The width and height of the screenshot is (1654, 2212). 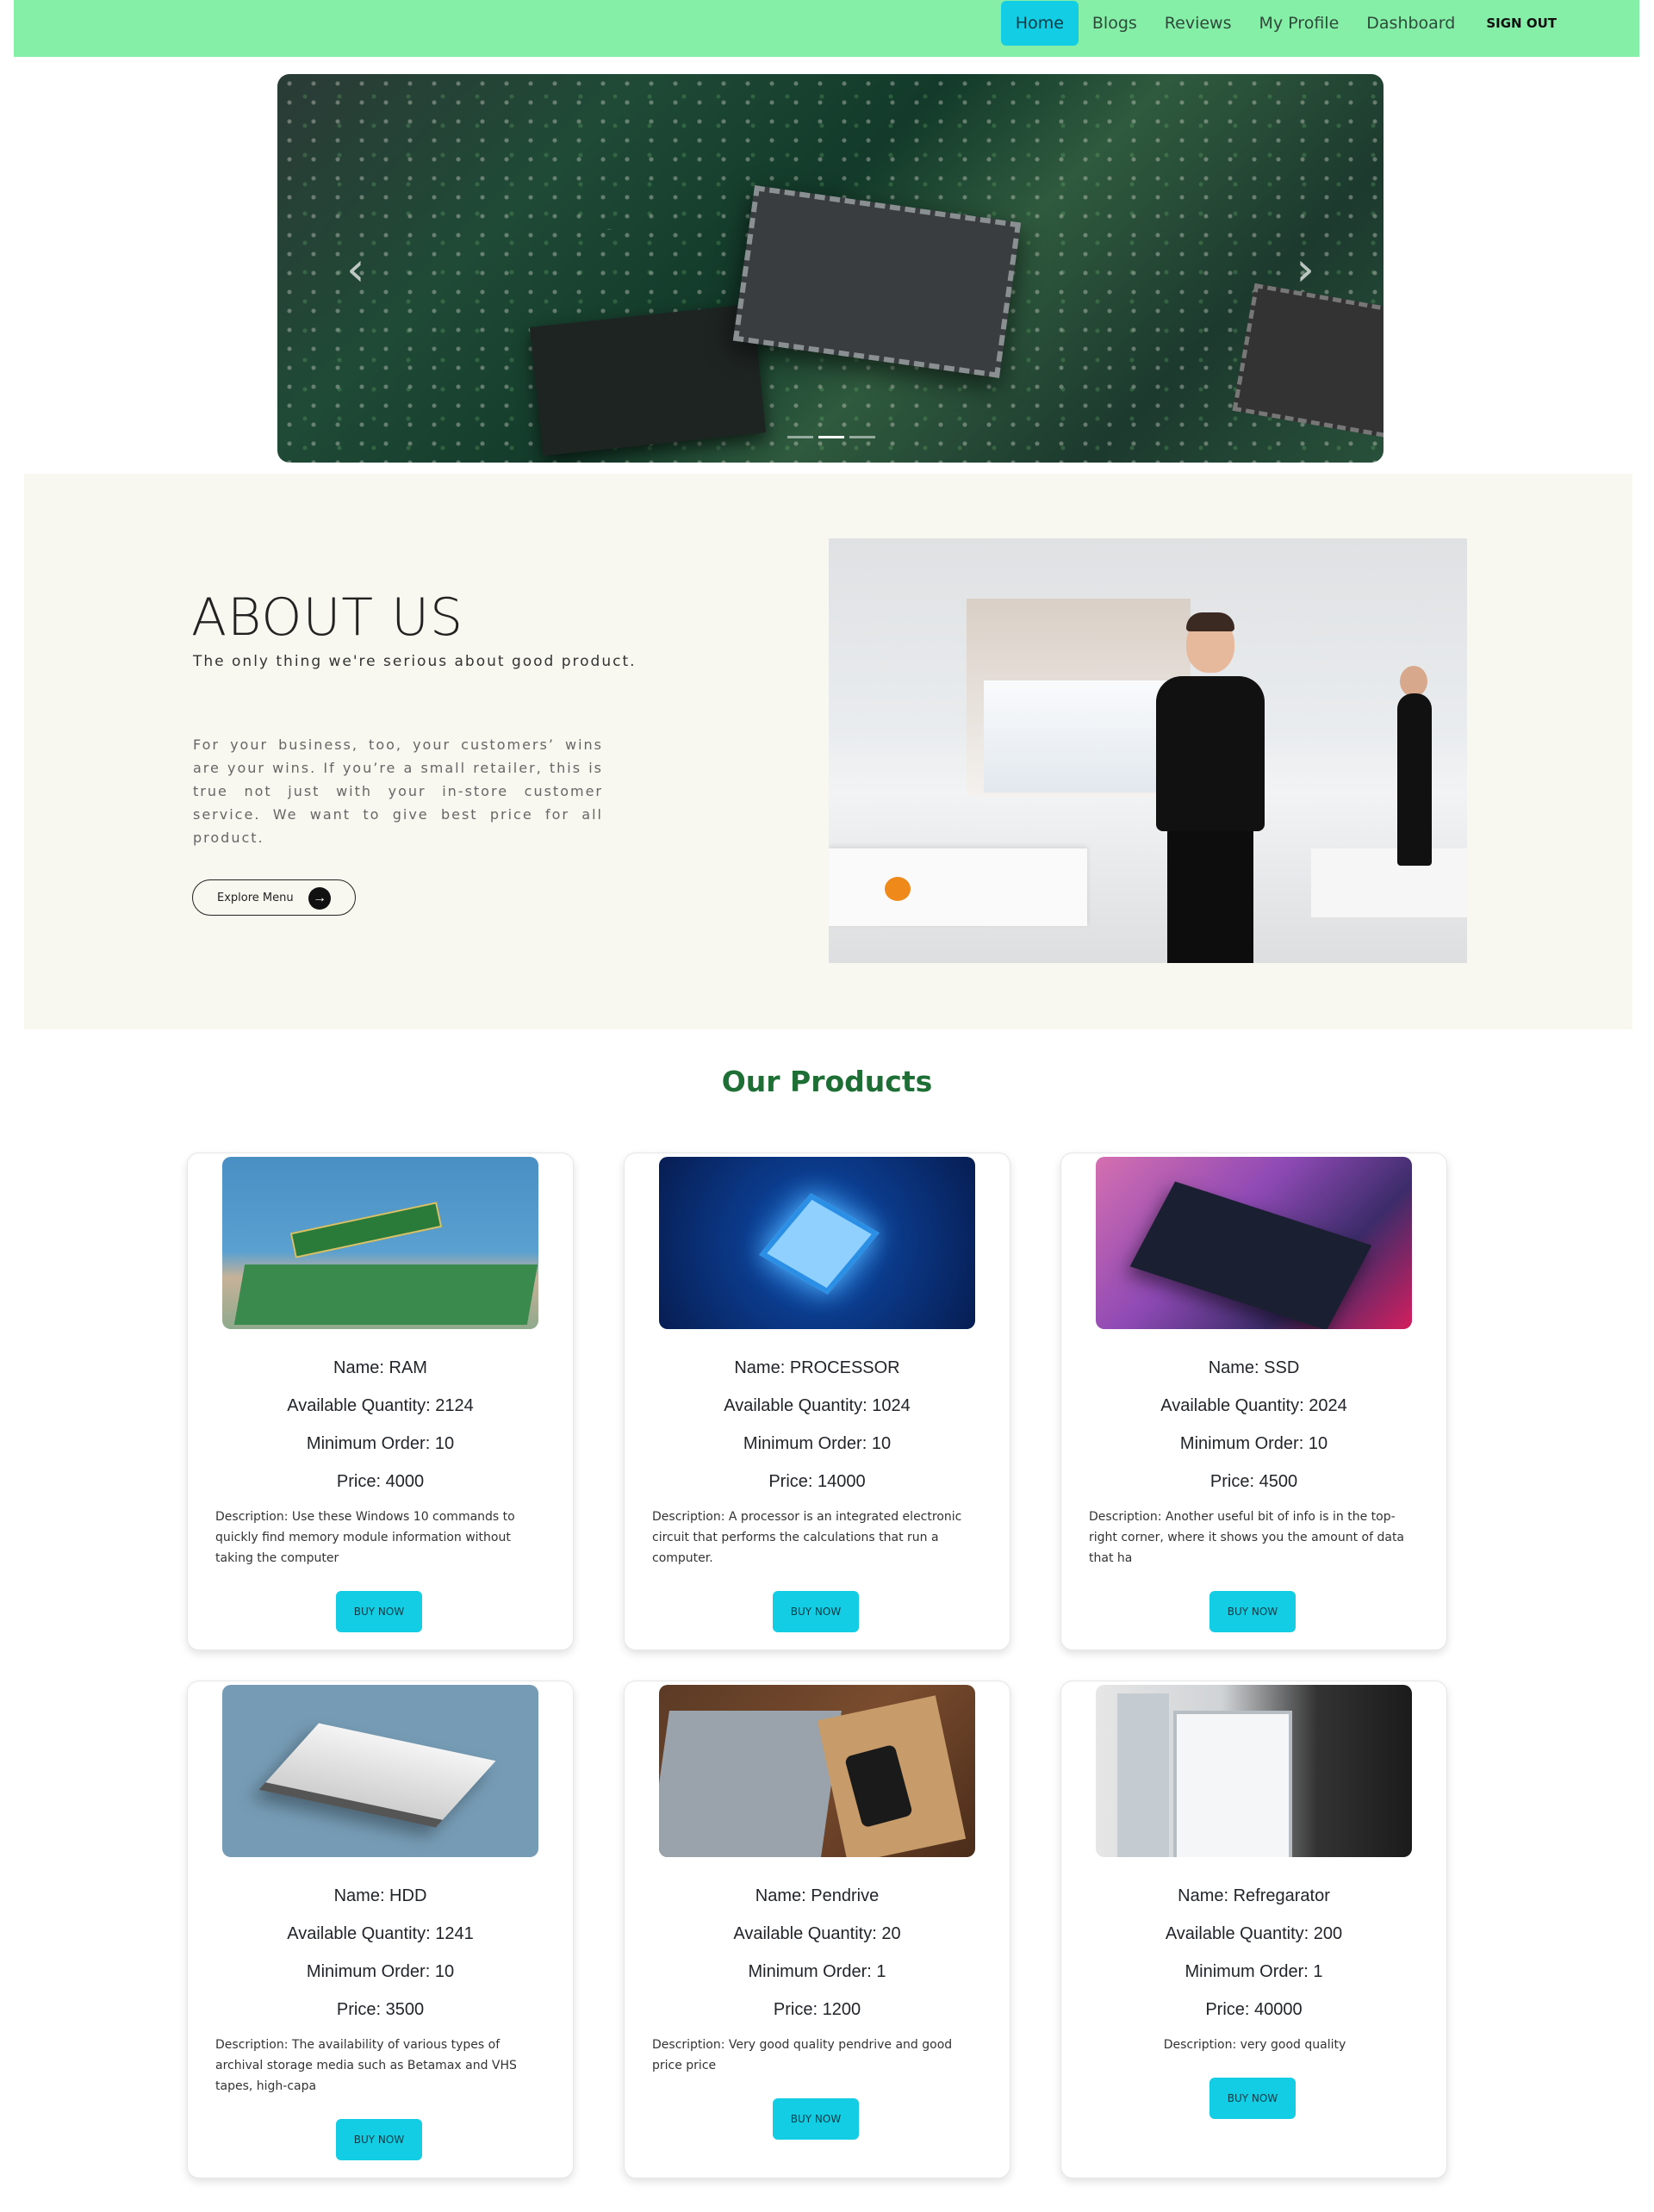 What do you see at coordinates (1415, 779) in the screenshot?
I see `background-person` at bounding box center [1415, 779].